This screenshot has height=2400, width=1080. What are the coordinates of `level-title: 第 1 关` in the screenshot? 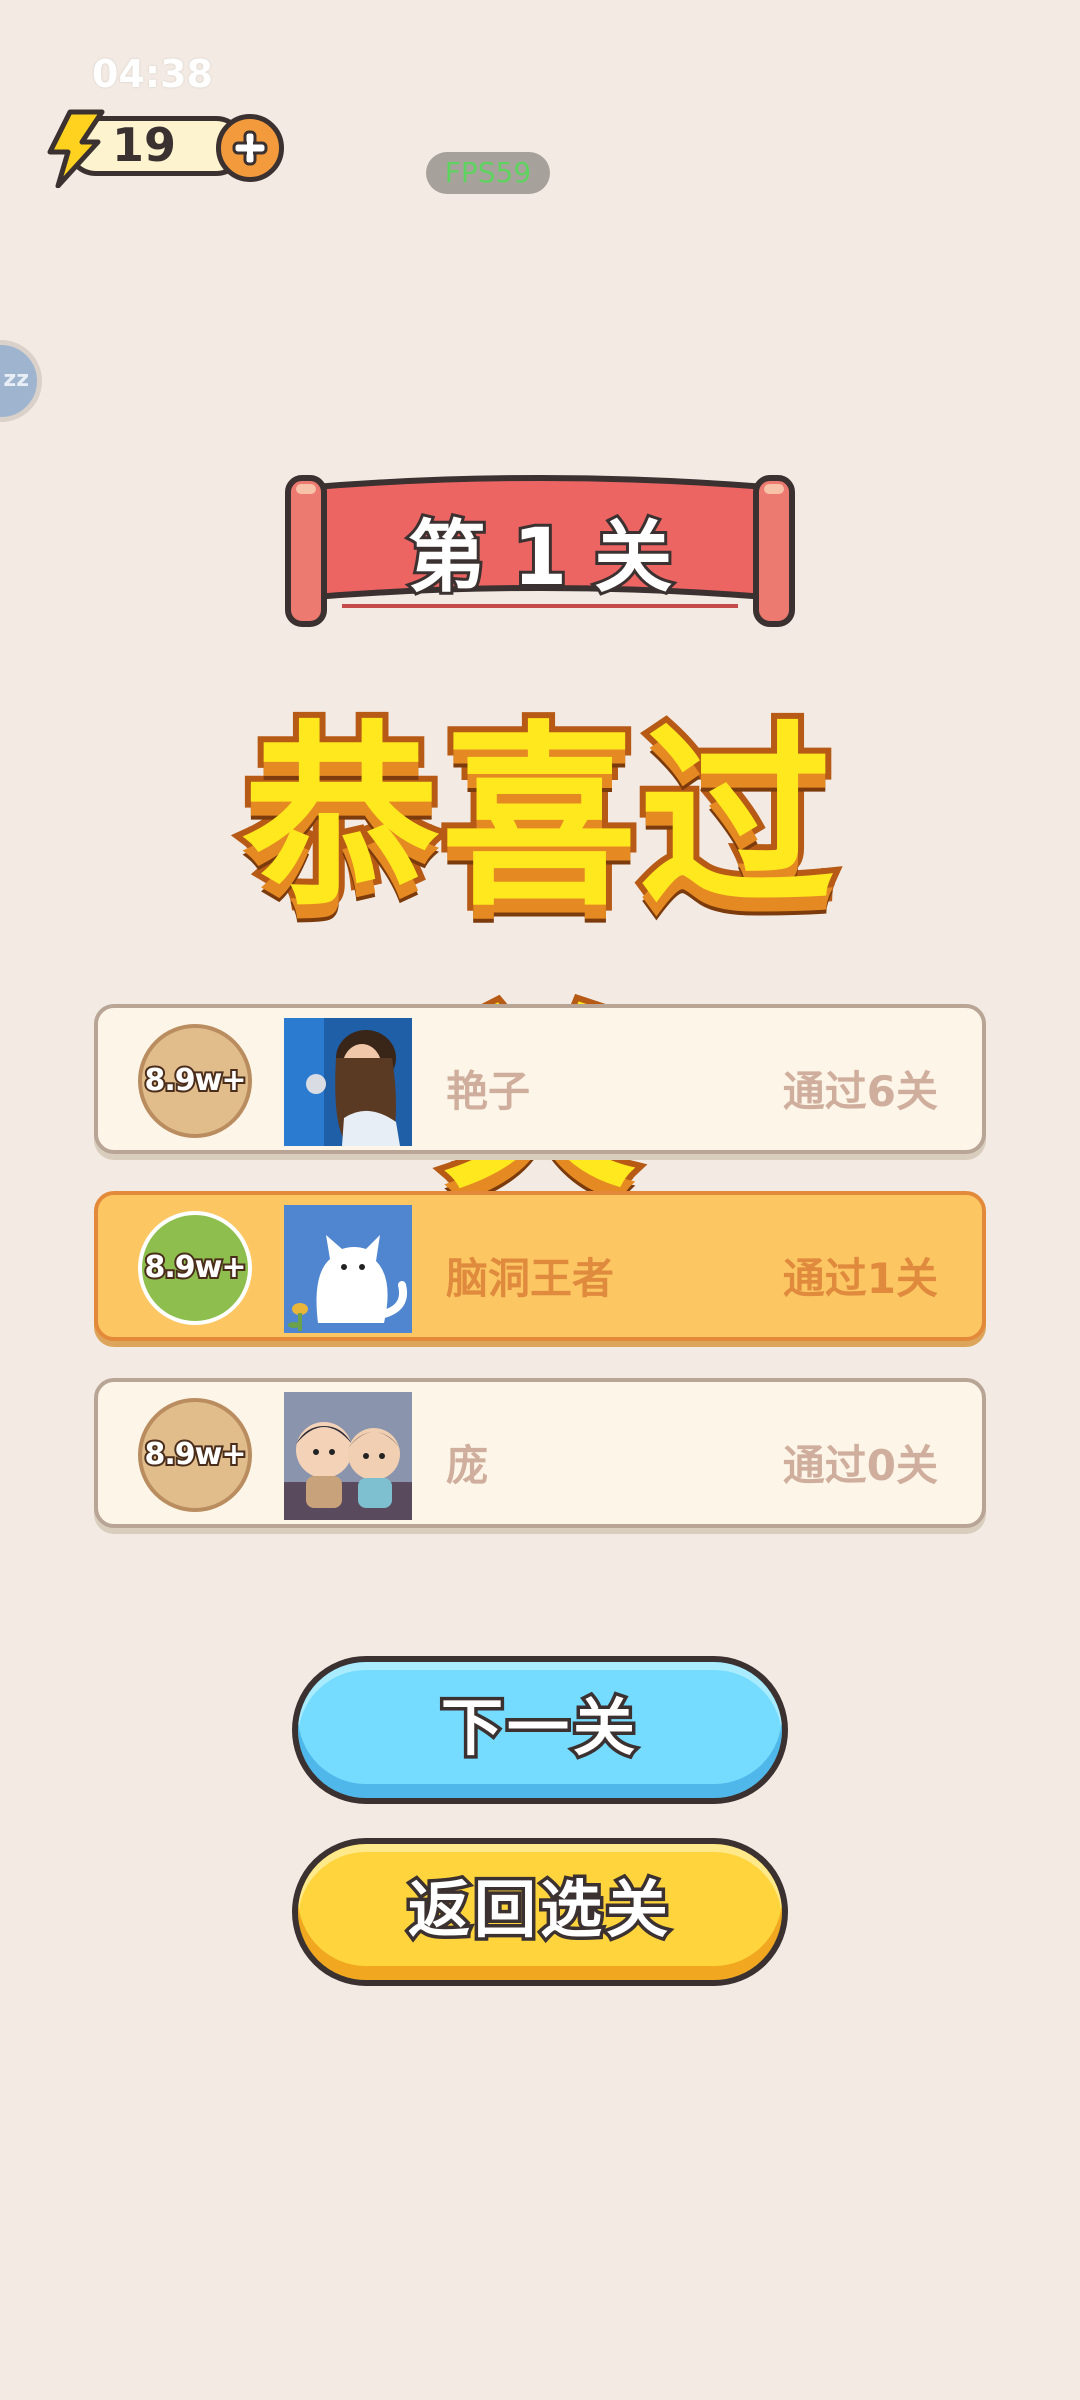 It's located at (540, 558).